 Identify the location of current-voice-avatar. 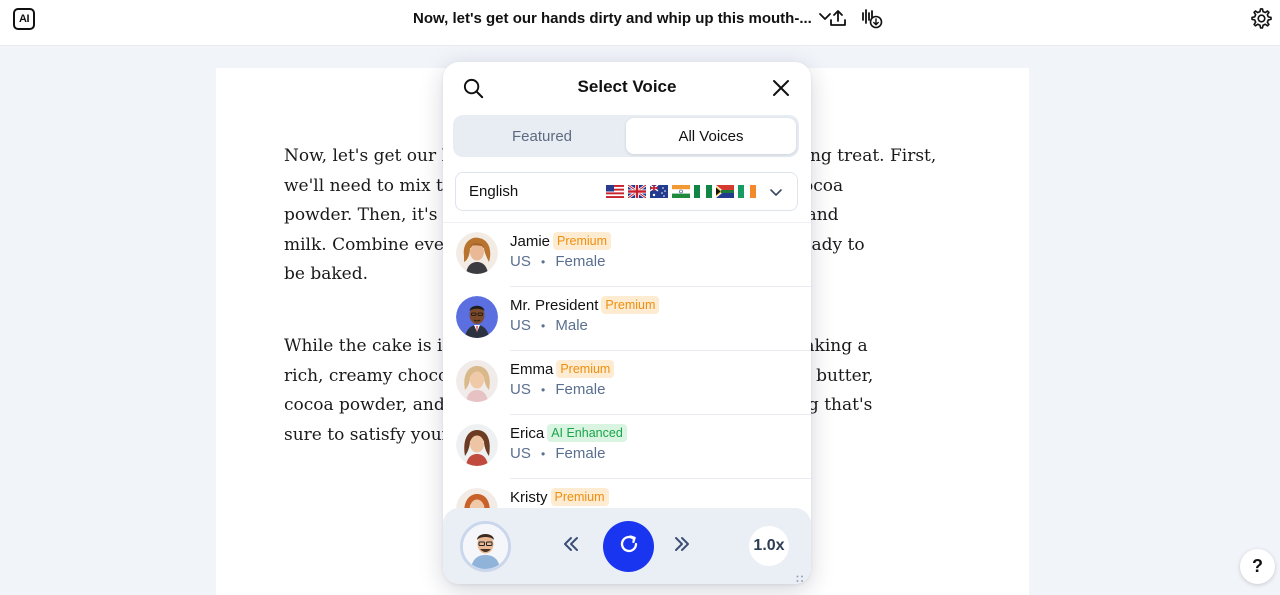
(485, 546).